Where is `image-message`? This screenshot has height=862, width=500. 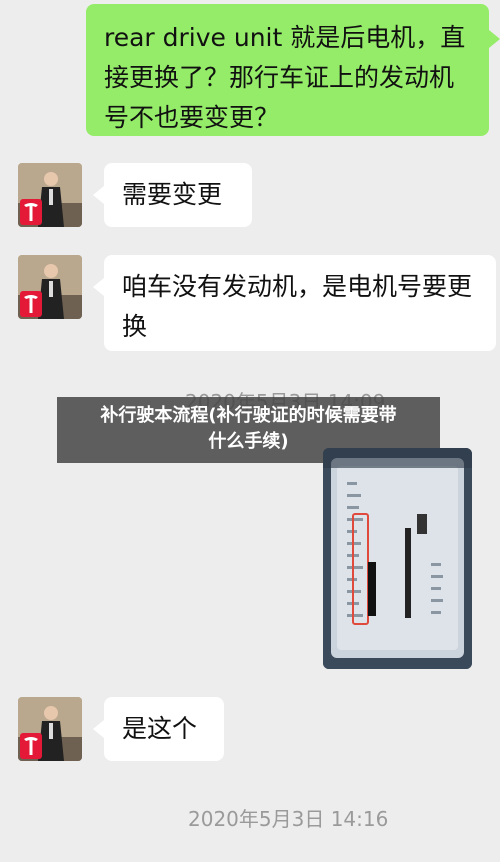
image-message is located at coordinates (397, 558).